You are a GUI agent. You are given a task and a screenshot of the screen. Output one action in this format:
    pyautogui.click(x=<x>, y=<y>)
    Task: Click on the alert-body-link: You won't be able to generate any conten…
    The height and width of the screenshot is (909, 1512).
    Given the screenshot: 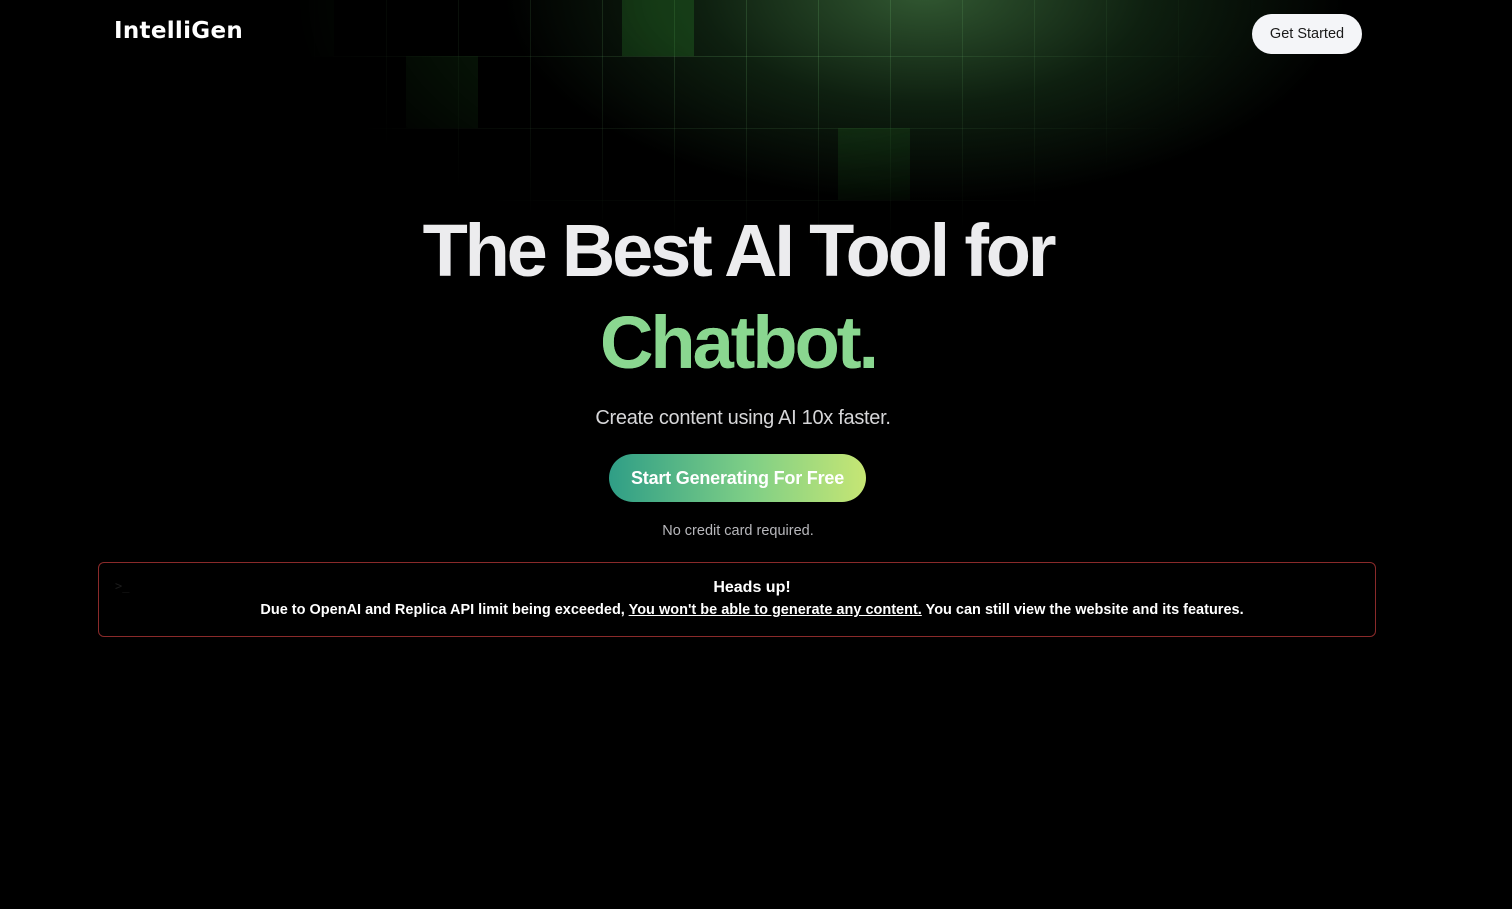 What is the action you would take?
    pyautogui.click(x=775, y=610)
    